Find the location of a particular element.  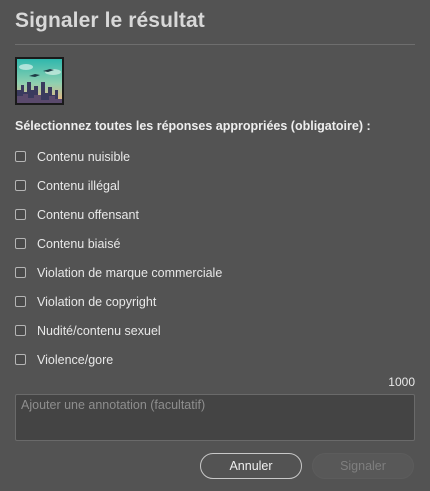

option-label: Contenu biaisé is located at coordinates (79, 243).